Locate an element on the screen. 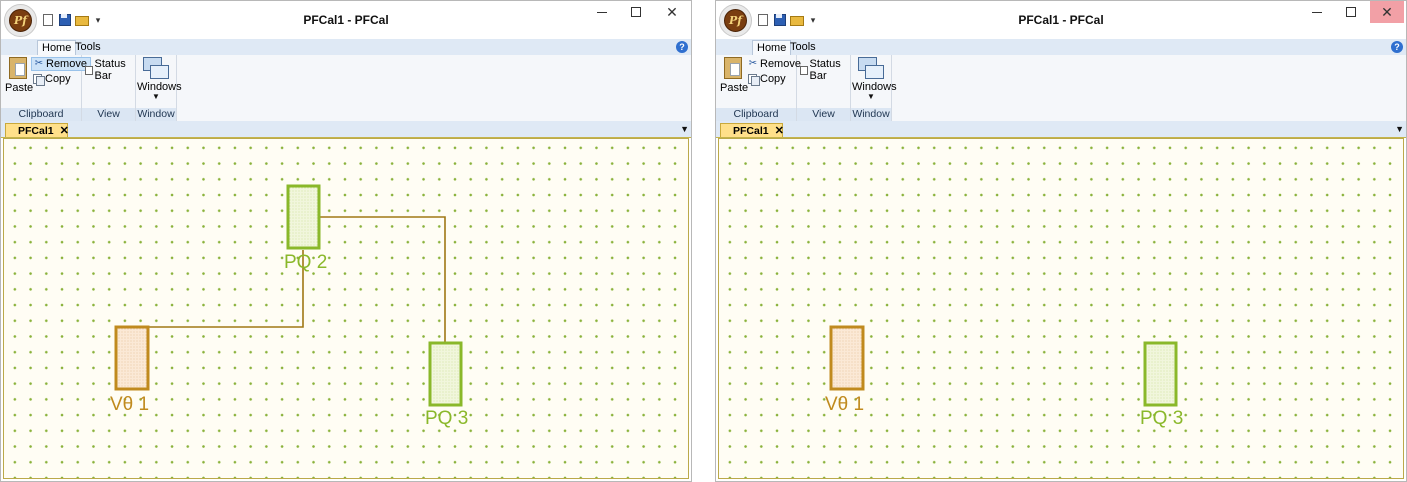 This screenshot has width=1407, height=482. bus-label-2: PQ 2 is located at coordinates (305, 262).